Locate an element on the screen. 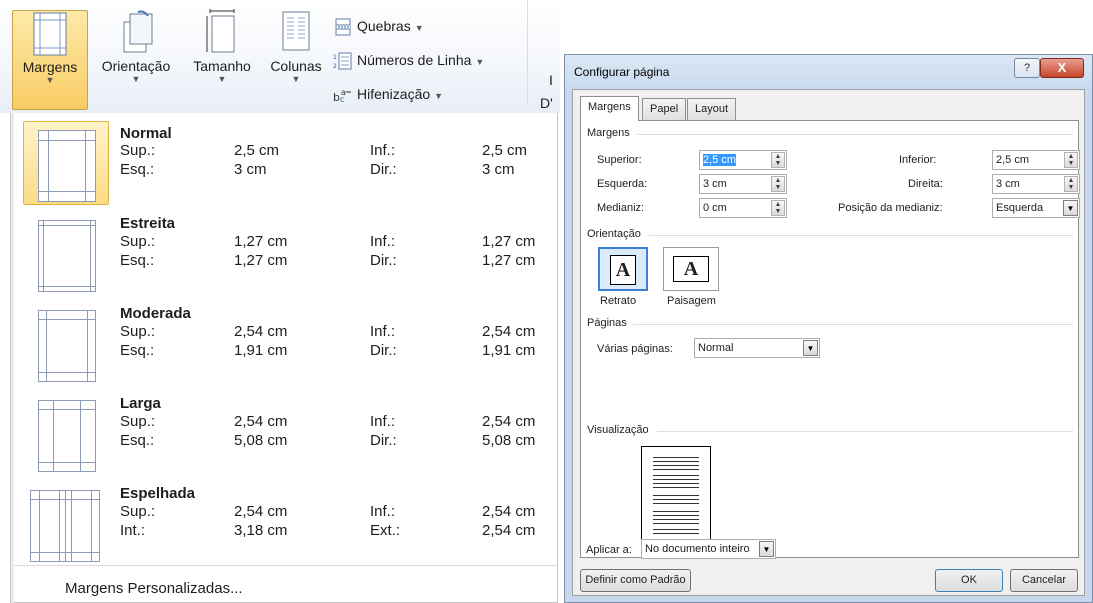 This screenshot has width=1093, height=603. orientation-button: Orientação ▼ is located at coordinates (136, 46).